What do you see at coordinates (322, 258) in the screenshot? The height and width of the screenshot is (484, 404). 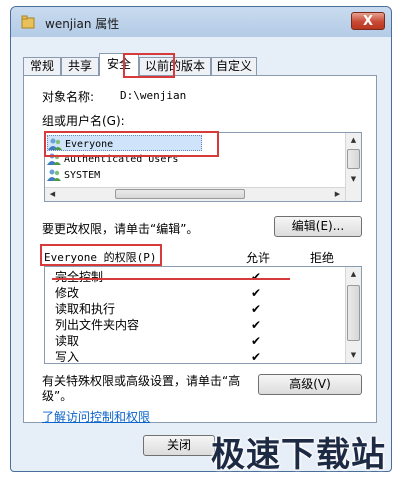 I see `deny-header: 拒绝` at bounding box center [322, 258].